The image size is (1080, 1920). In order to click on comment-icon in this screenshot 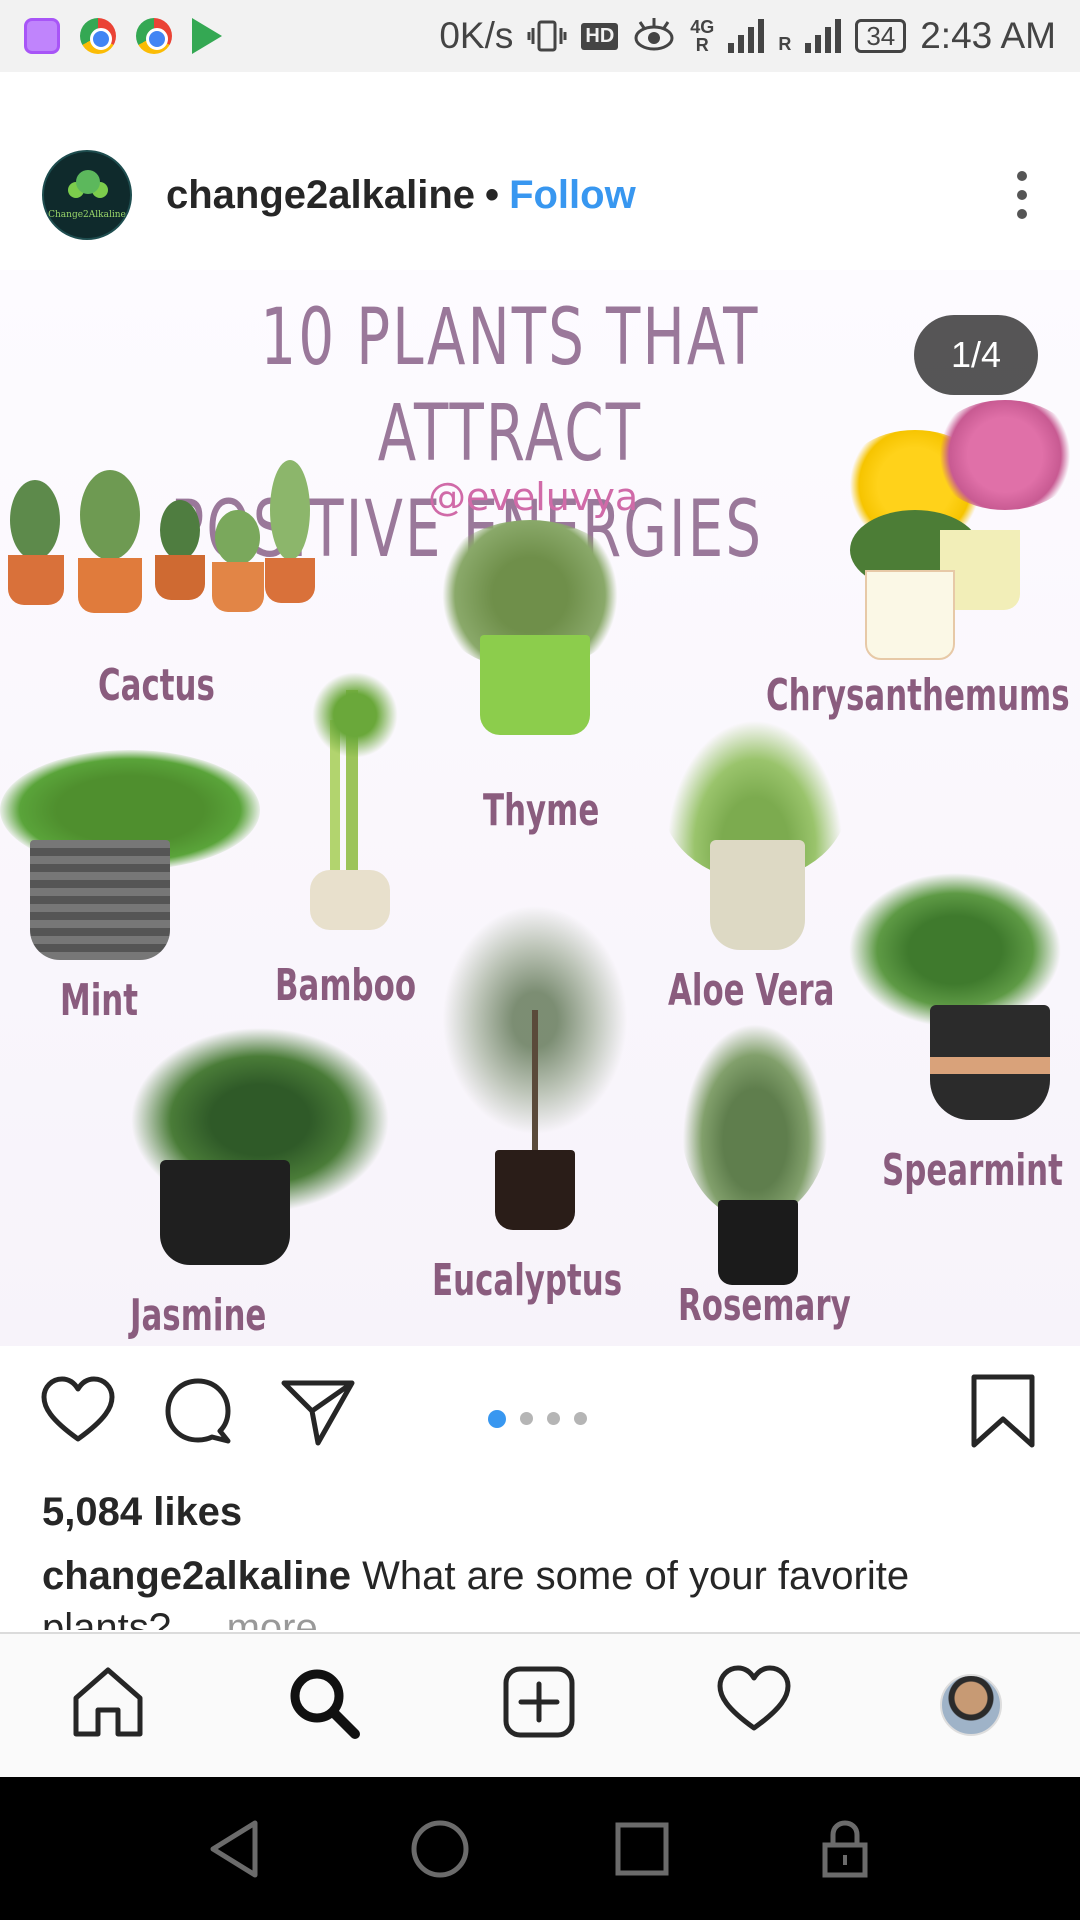, I will do `click(198, 1411)`.